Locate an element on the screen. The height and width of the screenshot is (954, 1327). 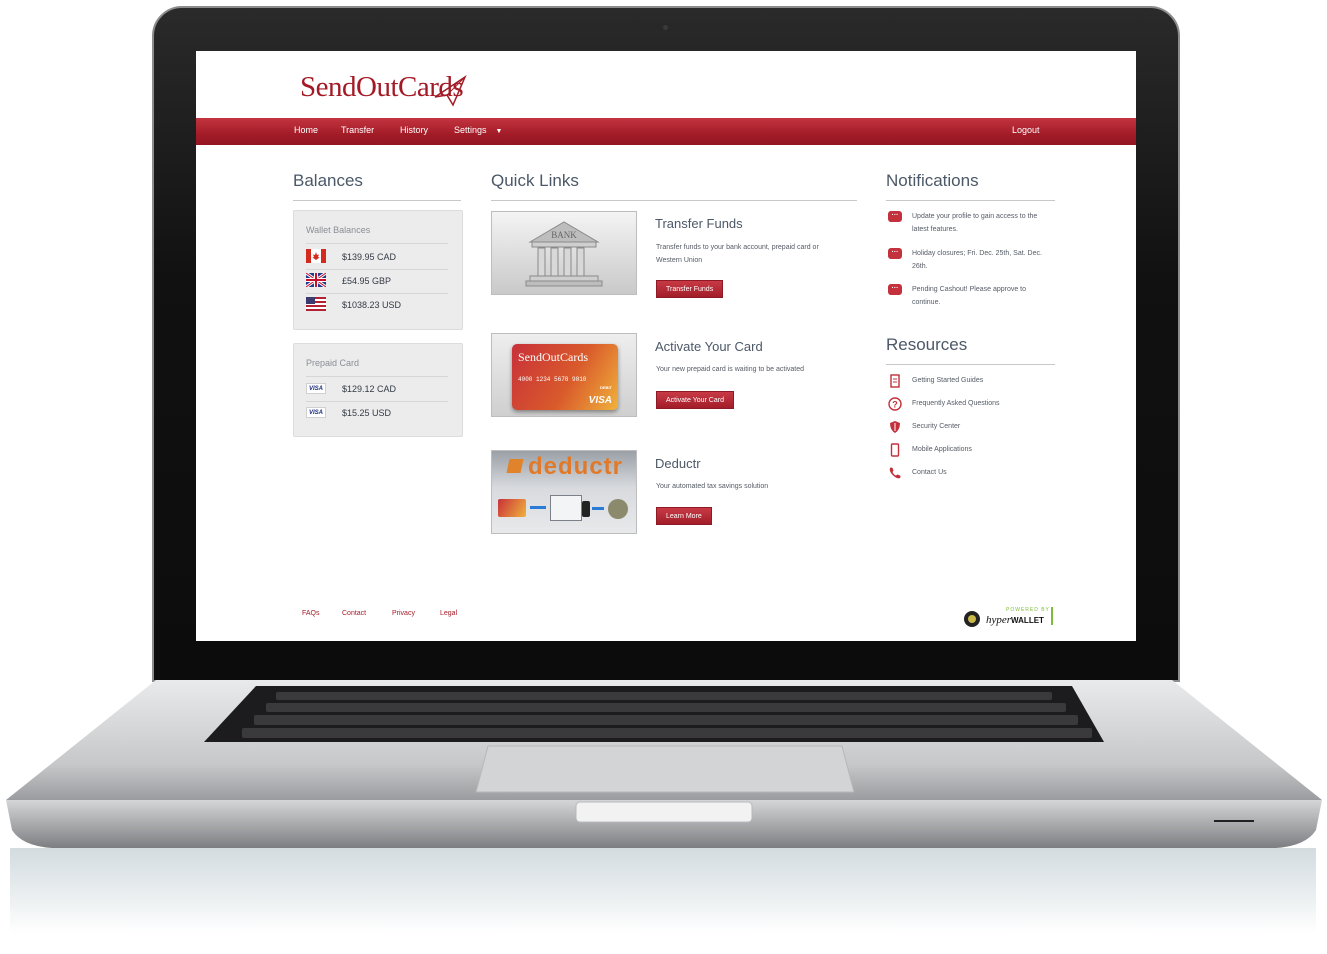
main-navbar: Home Transfer History Settings ▼ Logout is located at coordinates (666, 131).